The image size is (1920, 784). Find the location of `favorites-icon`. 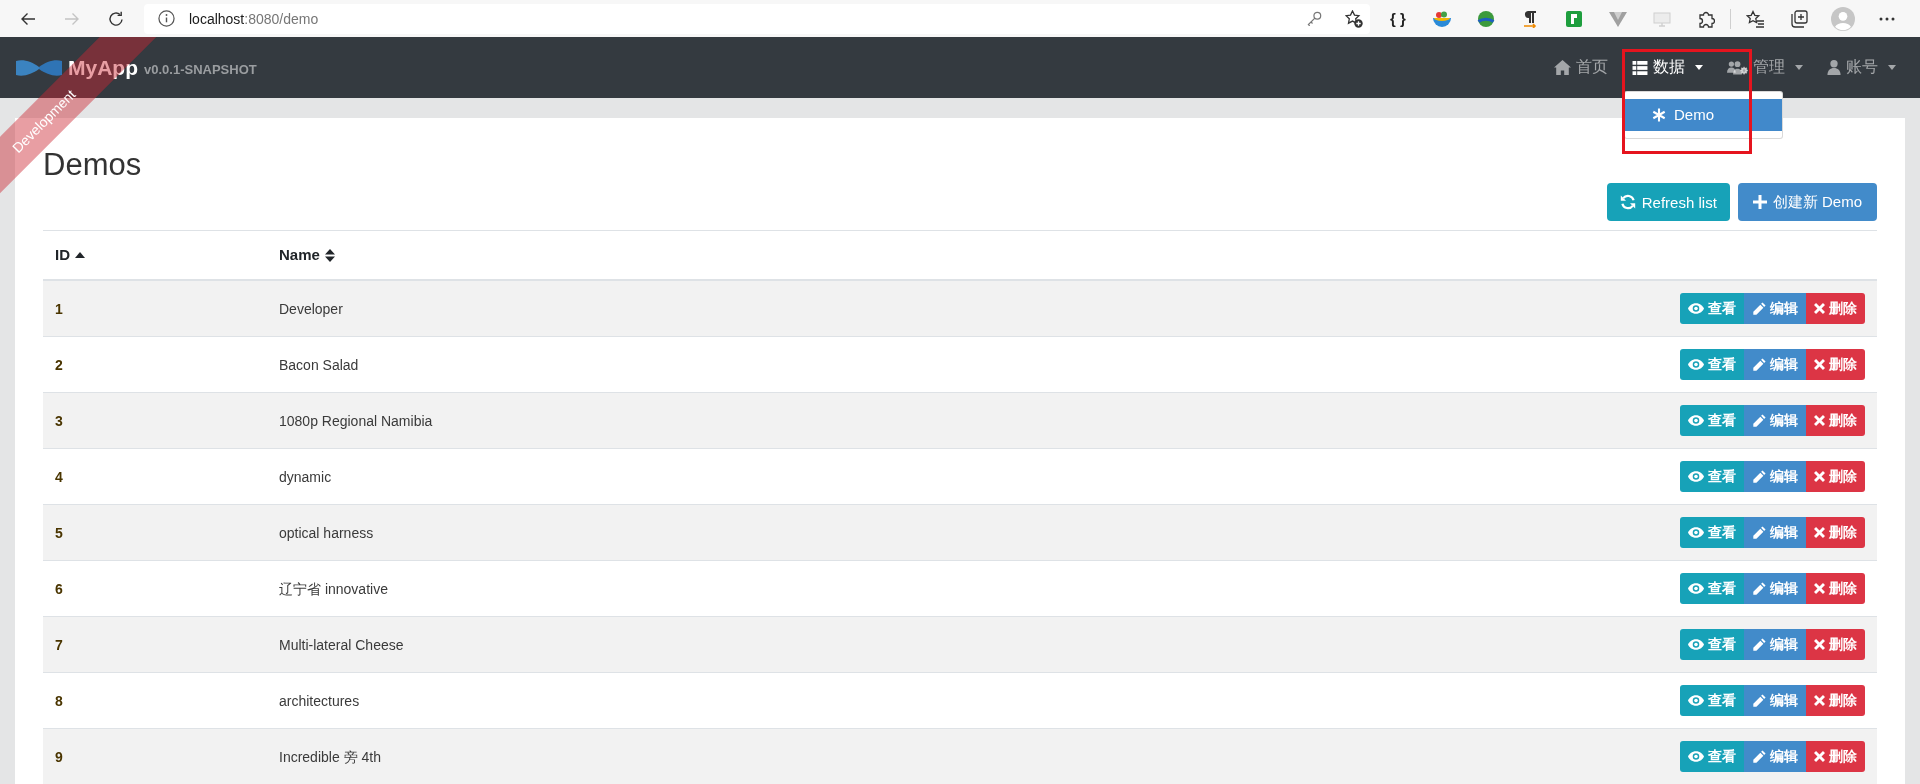

favorites-icon is located at coordinates (1755, 18).